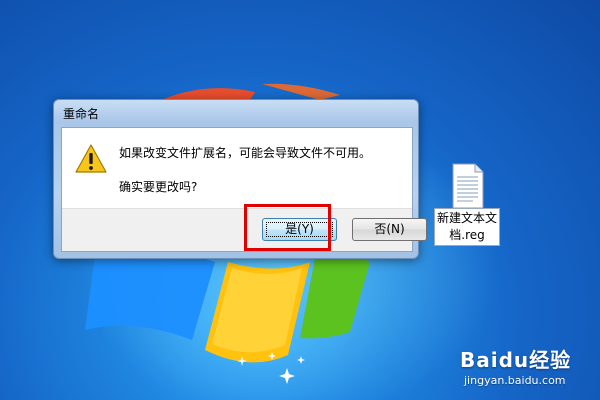 The height and width of the screenshot is (400, 600). What do you see at coordinates (467, 235) in the screenshot?
I see `file-name-line2: 档.reg` at bounding box center [467, 235].